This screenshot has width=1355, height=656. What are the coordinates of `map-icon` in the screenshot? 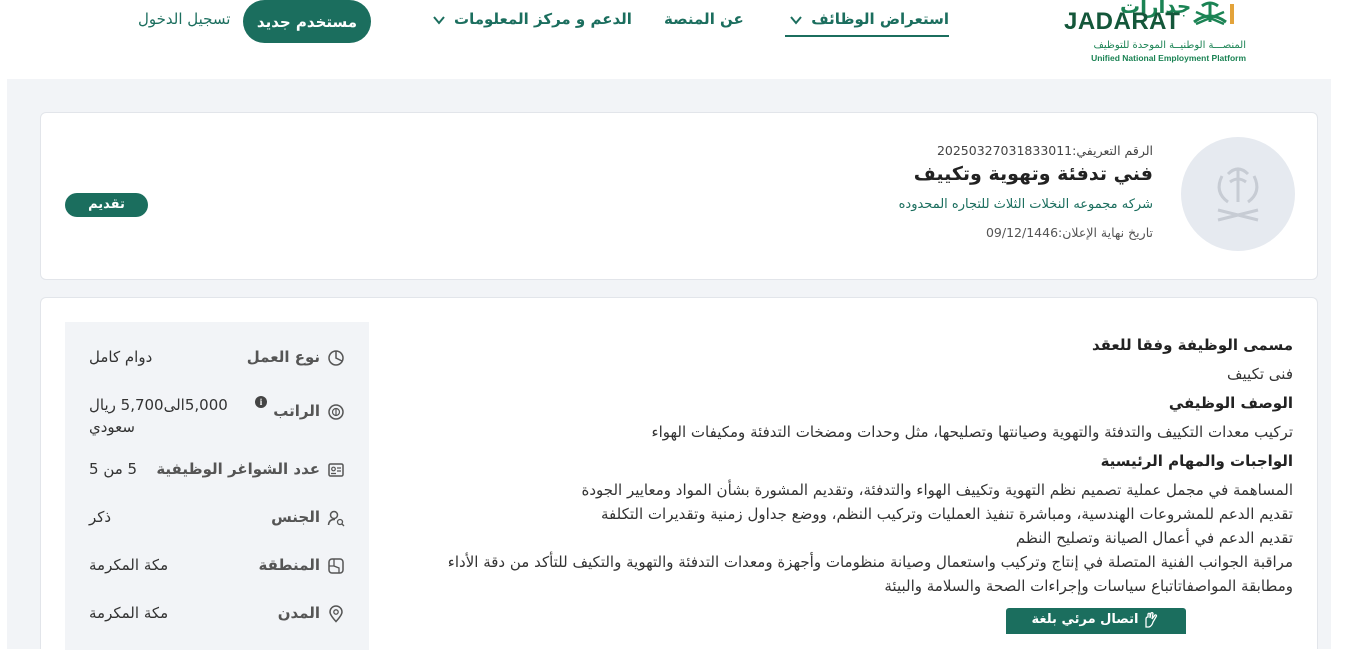 It's located at (336, 565).